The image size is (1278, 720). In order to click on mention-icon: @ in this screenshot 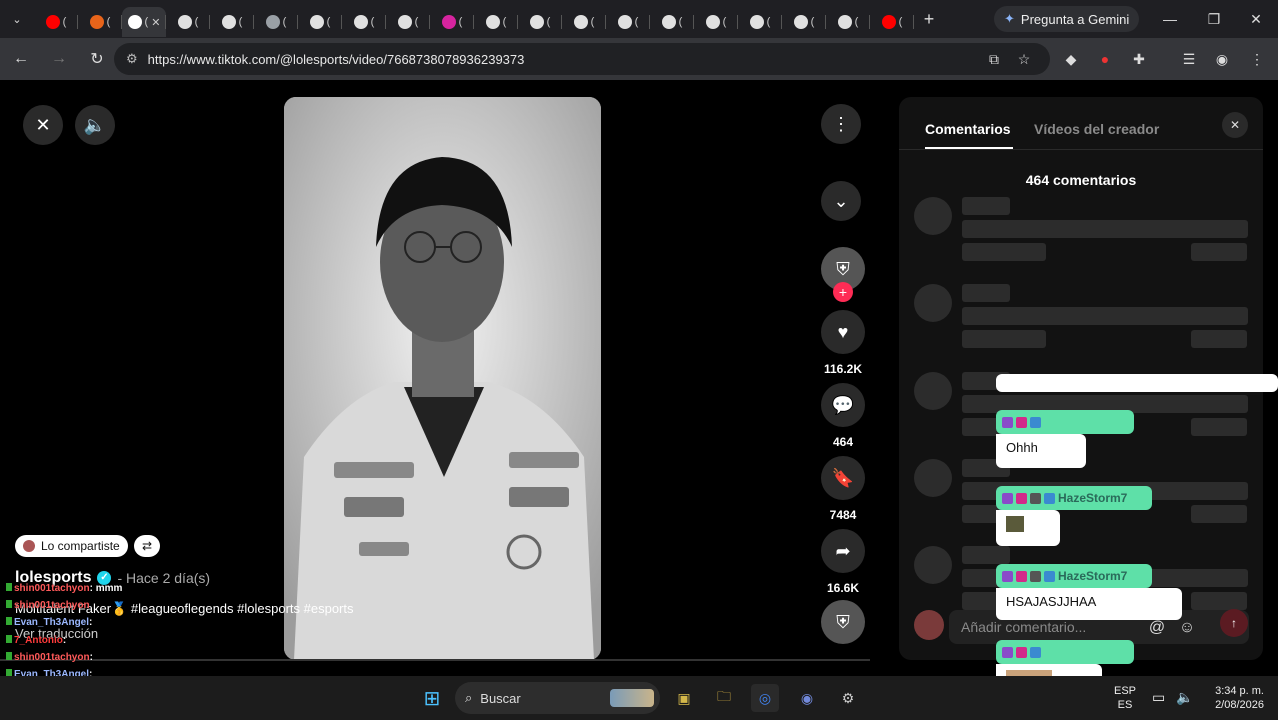, I will do `click(1157, 628)`.